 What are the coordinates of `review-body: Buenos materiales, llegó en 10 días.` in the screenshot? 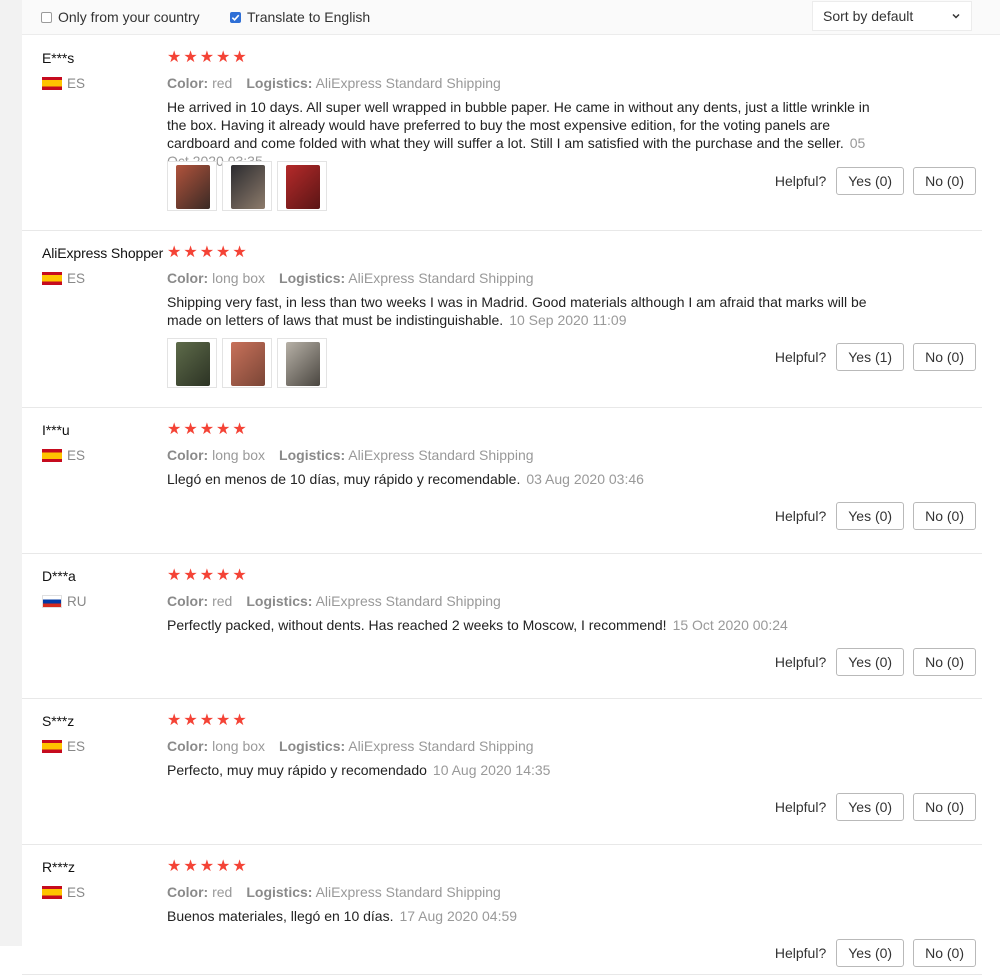 It's located at (280, 916).